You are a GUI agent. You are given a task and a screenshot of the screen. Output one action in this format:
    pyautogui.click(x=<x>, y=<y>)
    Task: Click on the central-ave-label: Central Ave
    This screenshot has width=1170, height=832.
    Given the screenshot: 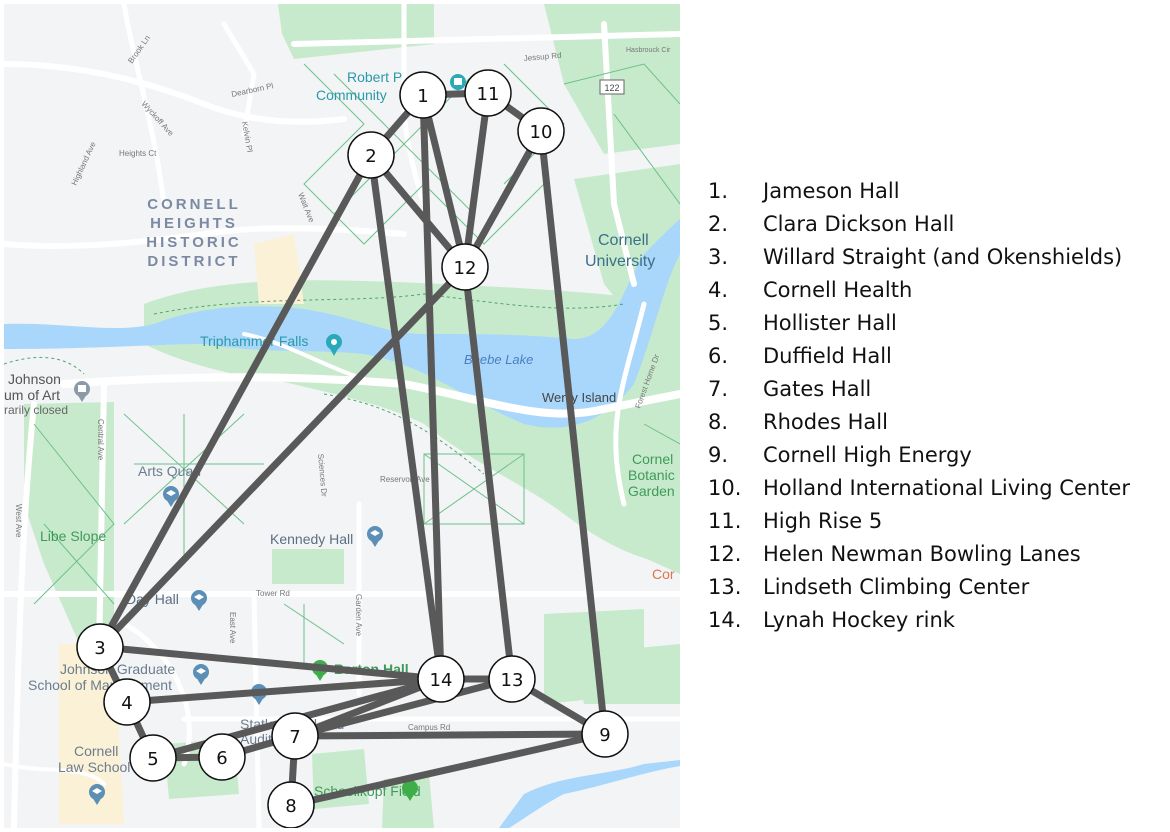 What is the action you would take?
    pyautogui.click(x=100, y=440)
    